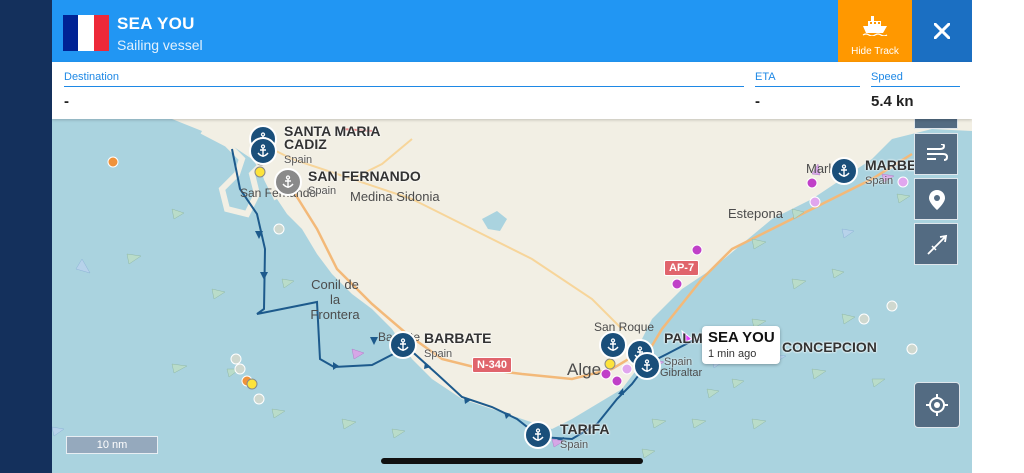 This screenshot has height=473, width=1024. I want to click on ship-icon, so click(875, 26).